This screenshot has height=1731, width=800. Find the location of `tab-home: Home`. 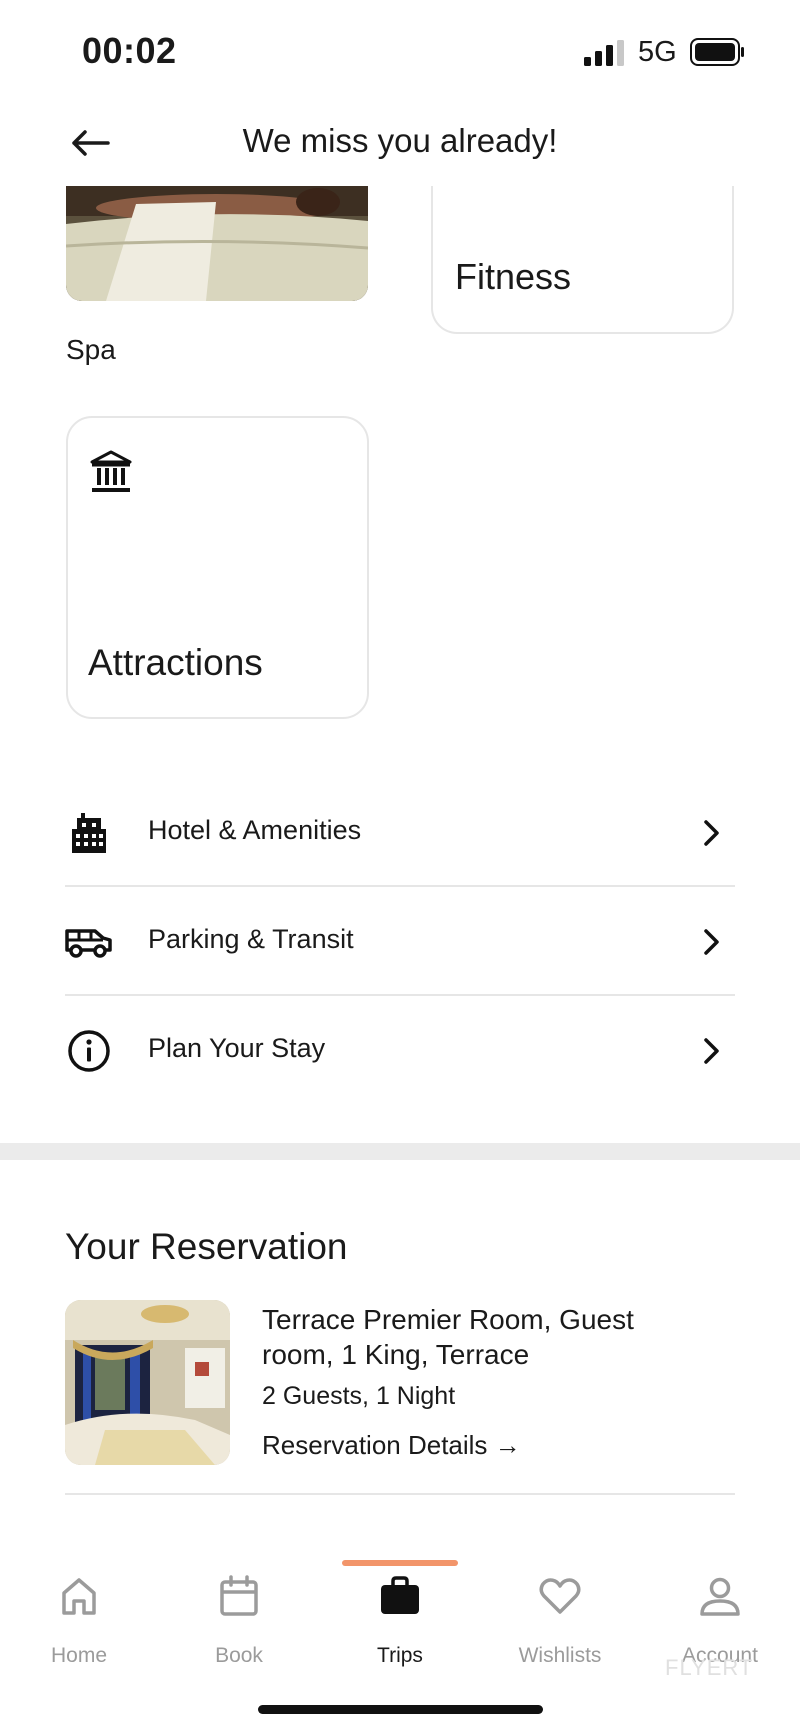

tab-home: Home is located at coordinates (79, 1605).